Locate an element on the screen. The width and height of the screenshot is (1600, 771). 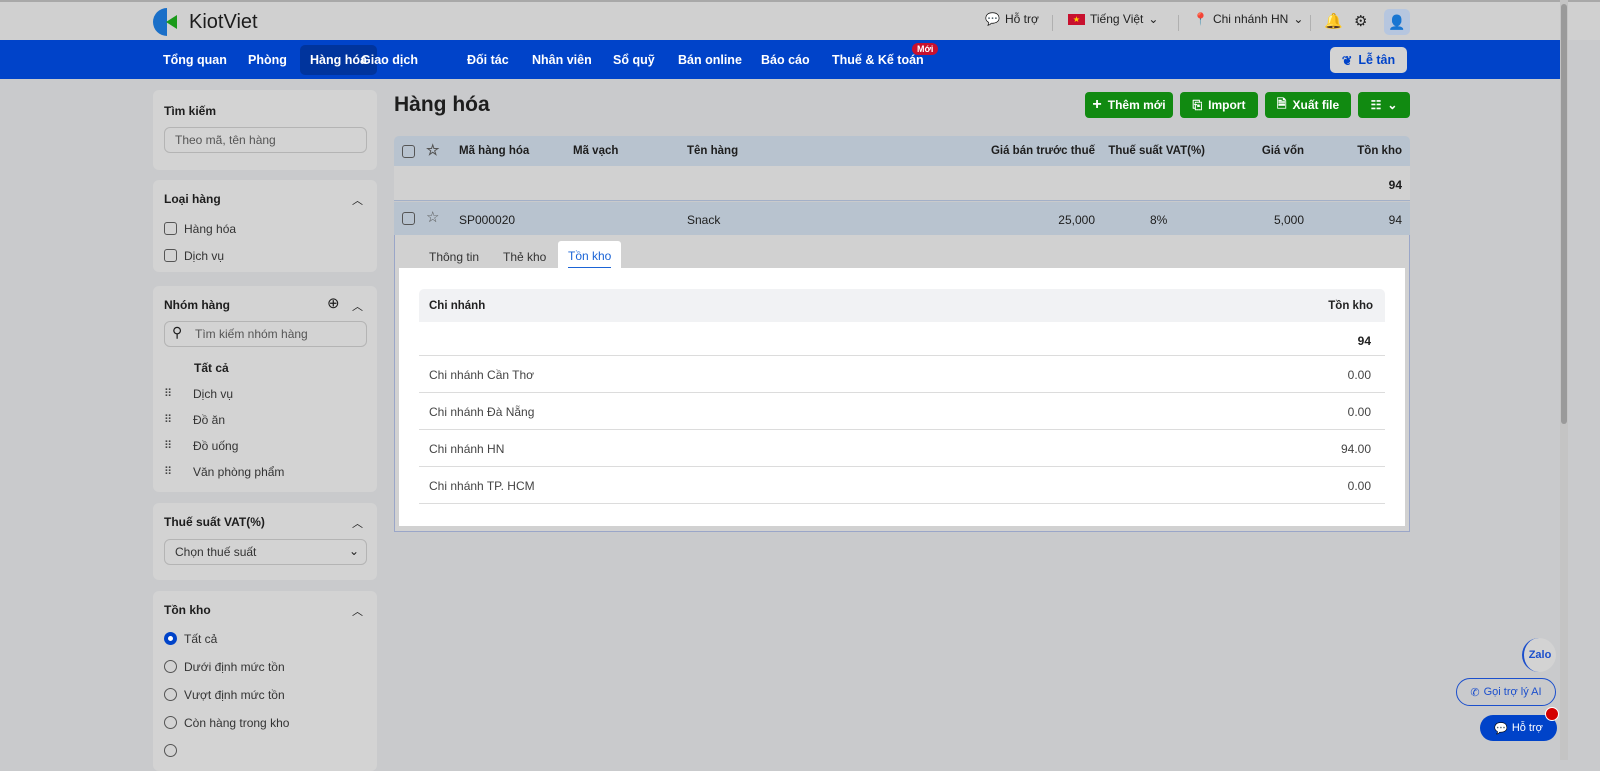
option-label: Hàng hóa is located at coordinates (210, 229).